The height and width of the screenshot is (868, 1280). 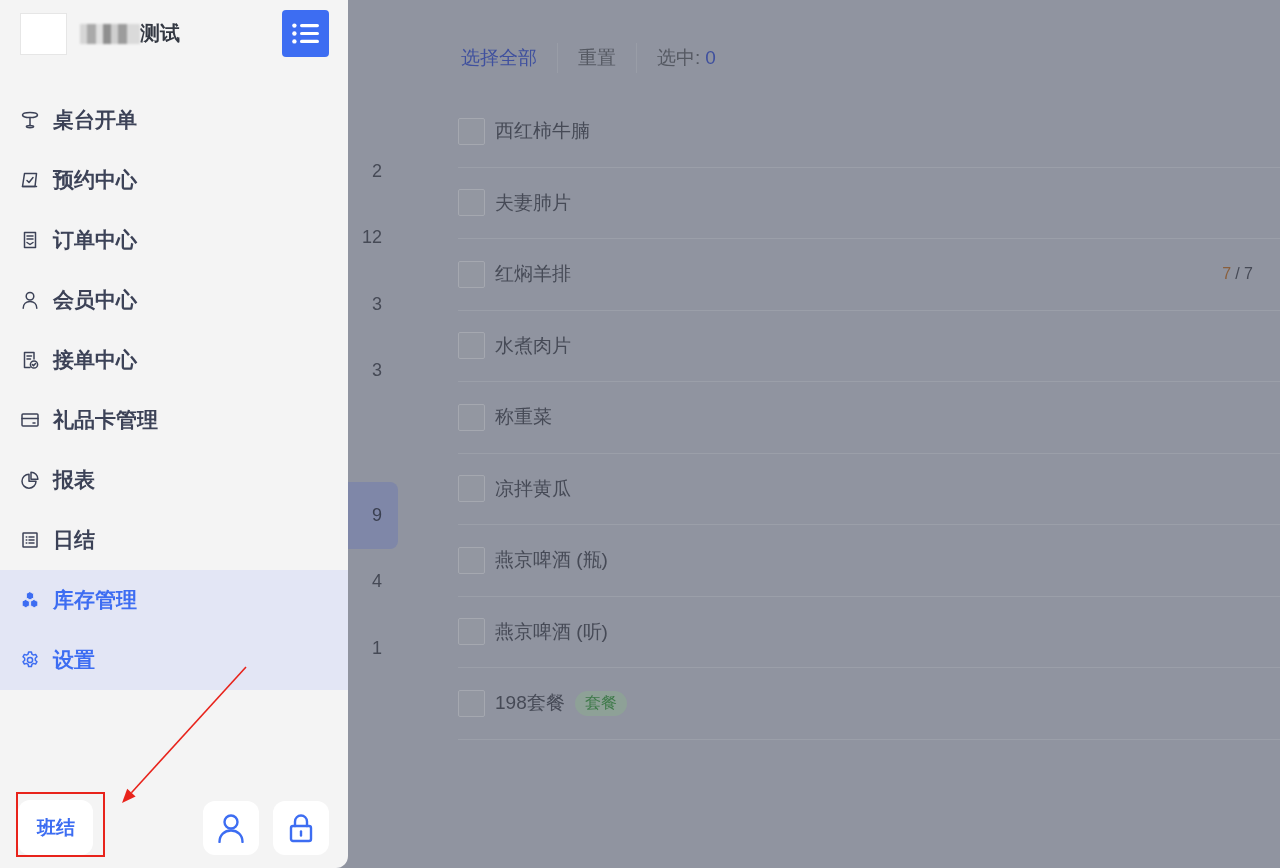 What do you see at coordinates (597, 58) in the screenshot?
I see `reset-button: 重置` at bounding box center [597, 58].